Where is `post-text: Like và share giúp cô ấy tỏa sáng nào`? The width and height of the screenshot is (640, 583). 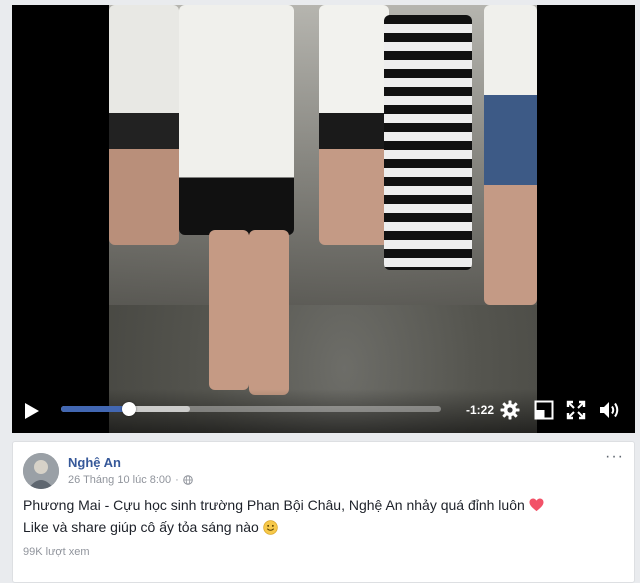 post-text: Like và share giúp cô ấy tỏa sáng nào is located at coordinates (141, 527).